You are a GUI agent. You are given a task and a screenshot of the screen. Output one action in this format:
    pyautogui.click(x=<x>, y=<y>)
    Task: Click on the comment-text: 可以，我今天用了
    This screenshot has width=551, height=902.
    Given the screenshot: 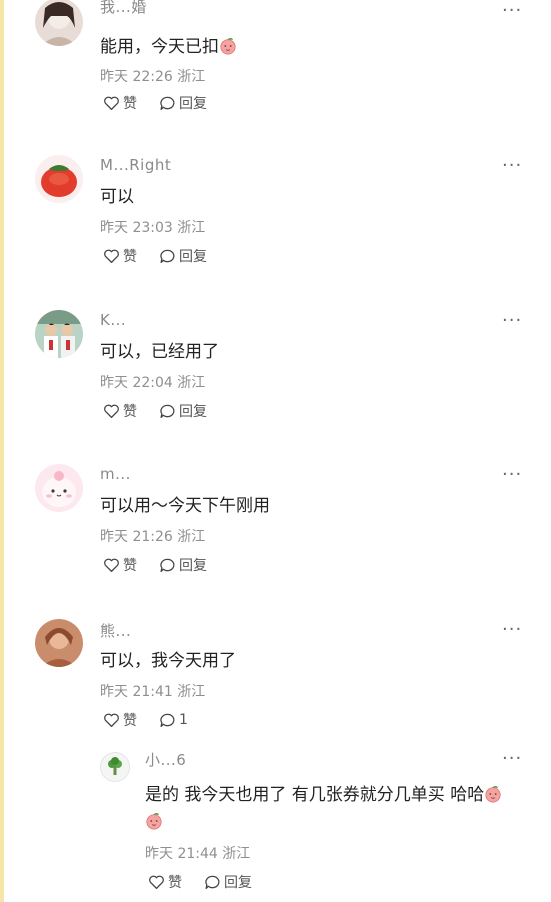 What is the action you would take?
    pyautogui.click(x=168, y=661)
    